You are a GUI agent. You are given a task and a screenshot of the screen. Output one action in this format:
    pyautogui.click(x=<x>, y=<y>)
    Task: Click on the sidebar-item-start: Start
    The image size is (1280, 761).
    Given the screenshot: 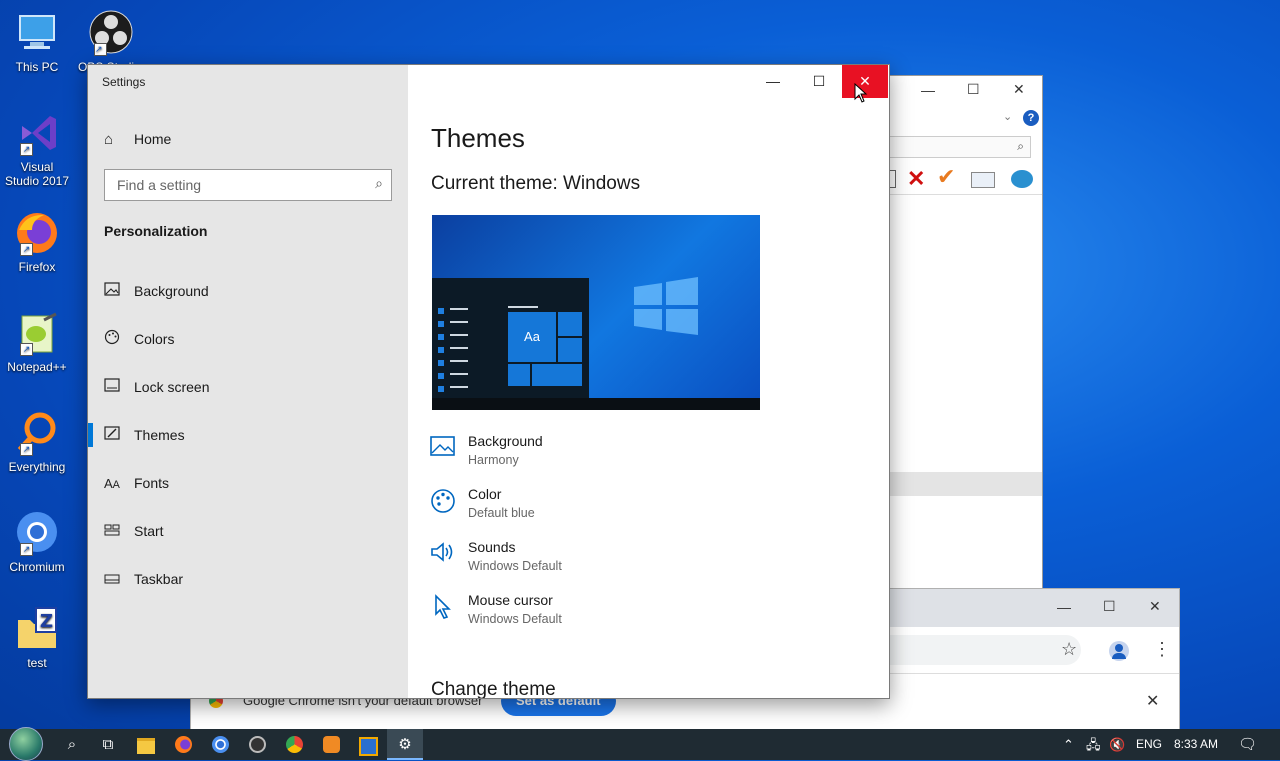 What is the action you would take?
    pyautogui.click(x=249, y=531)
    